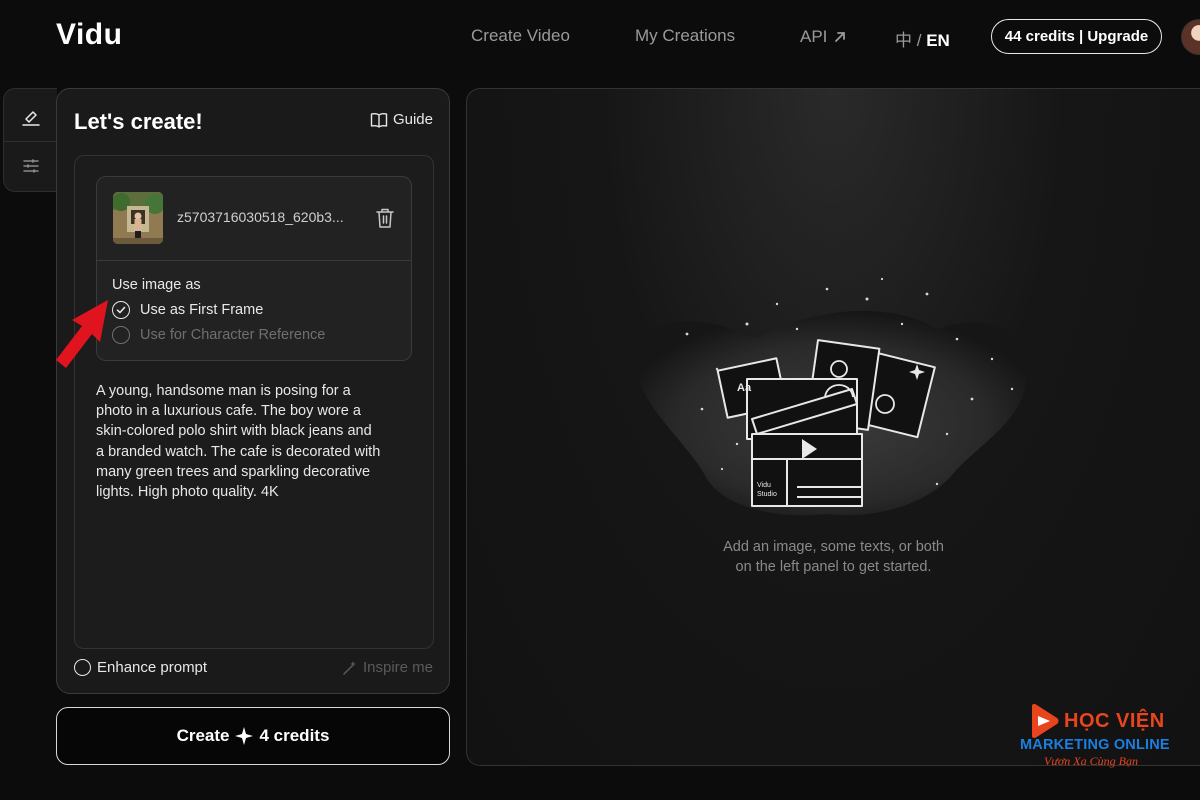  I want to click on radio-unchecked-icon, so click(121, 335).